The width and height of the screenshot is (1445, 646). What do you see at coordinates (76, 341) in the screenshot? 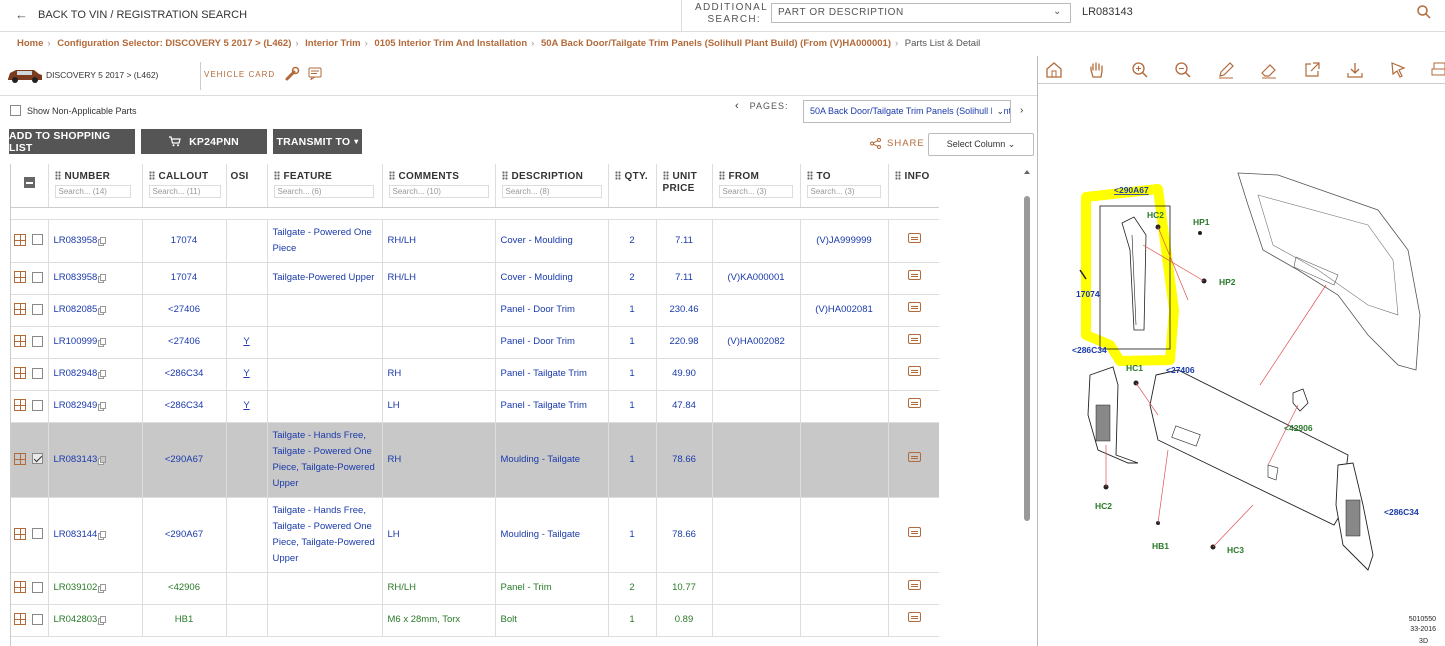
I see `part-number-link: LR100999` at bounding box center [76, 341].